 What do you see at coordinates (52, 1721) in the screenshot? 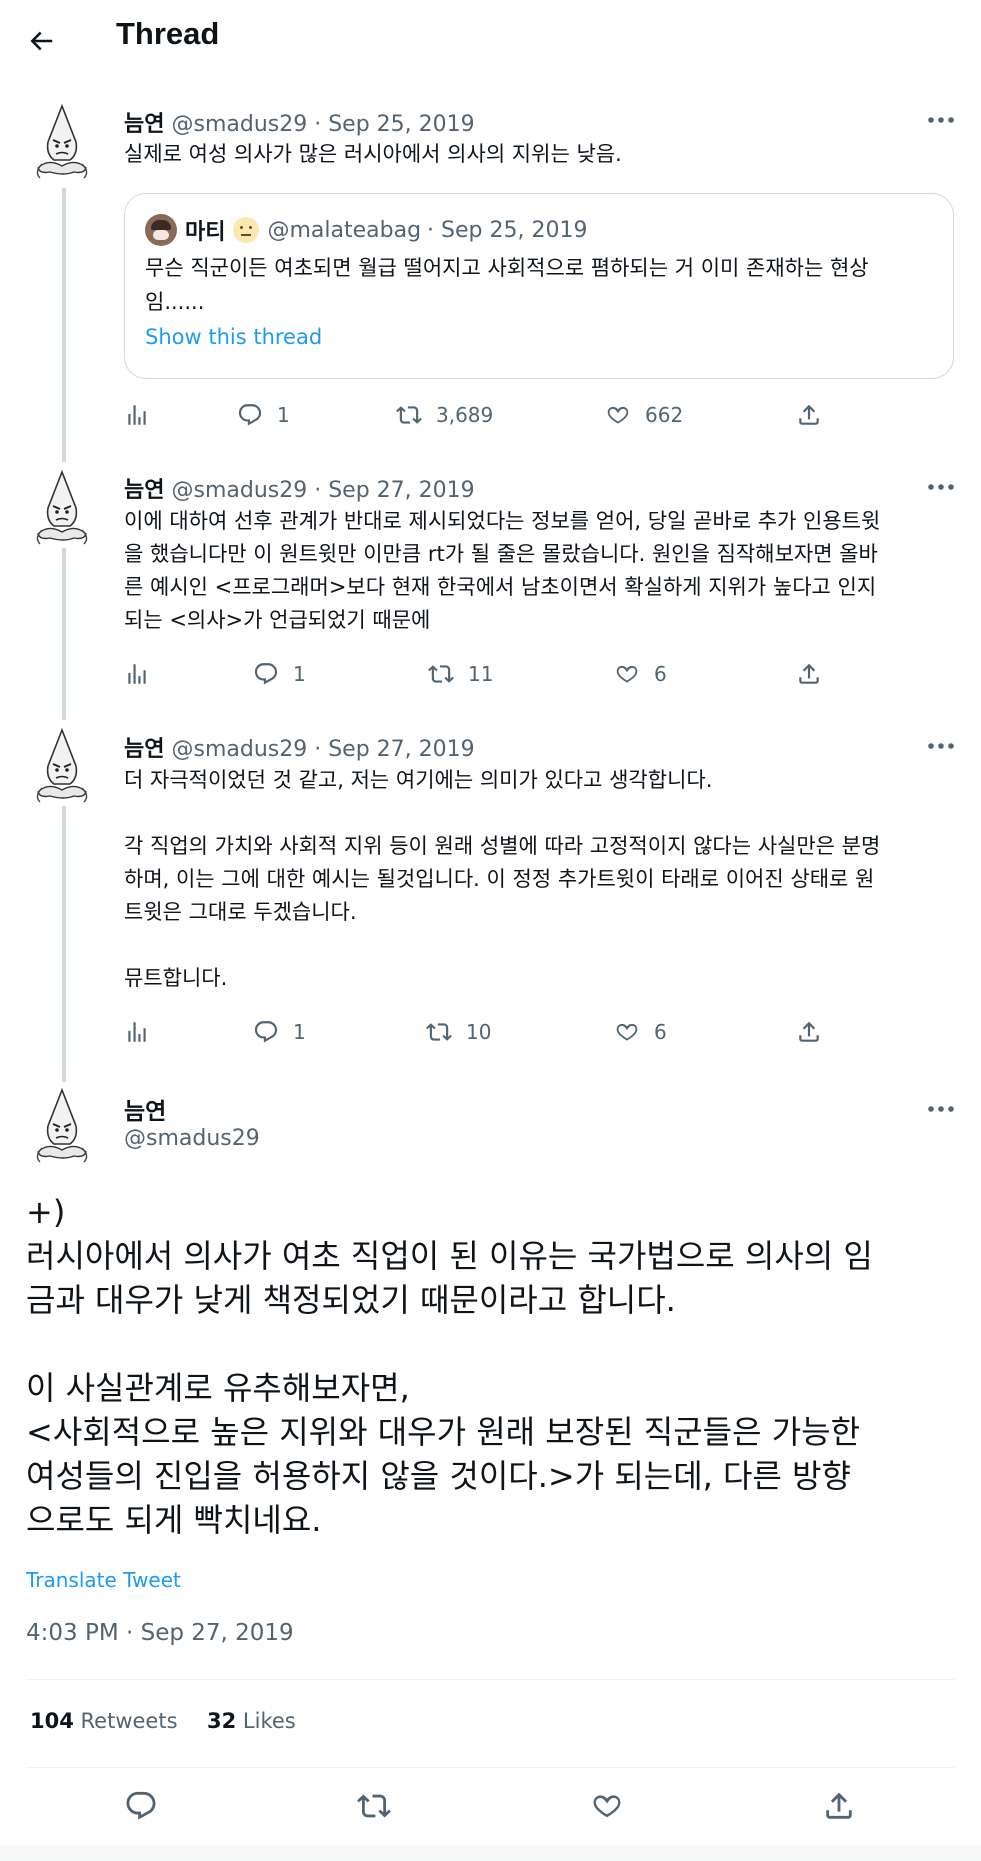
I see `retweet-total: 104` at bounding box center [52, 1721].